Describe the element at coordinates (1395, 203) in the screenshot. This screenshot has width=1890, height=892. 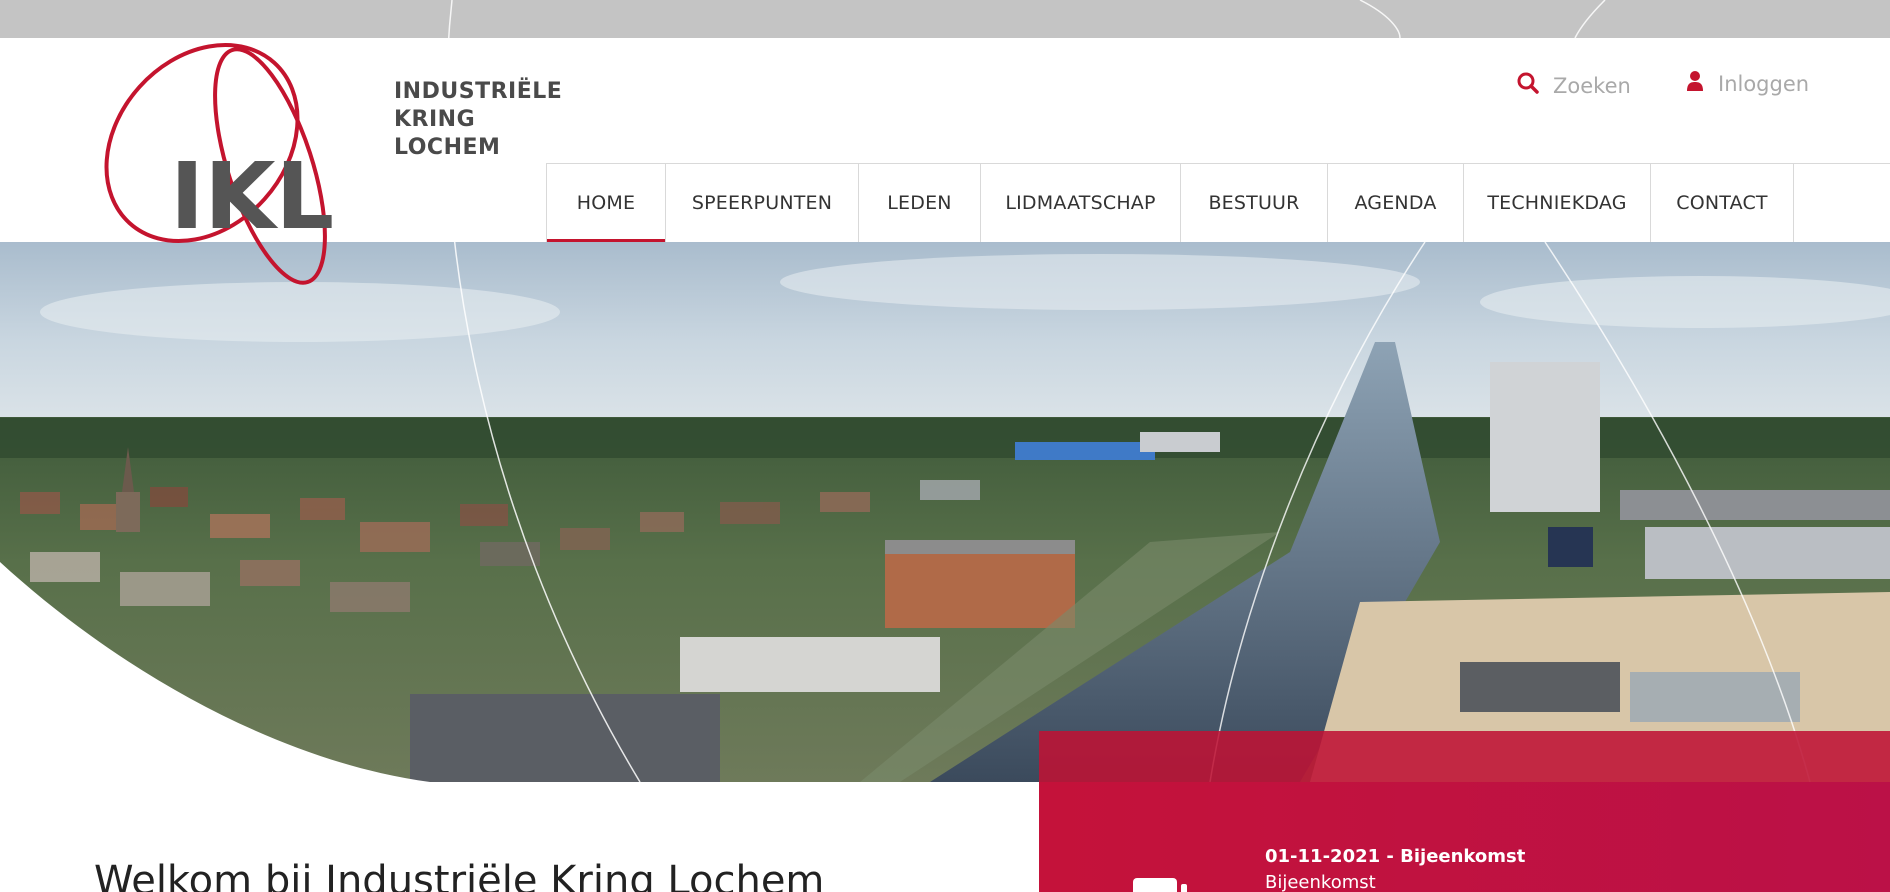
I see `nav-item-agenda: AGENDA` at that location.